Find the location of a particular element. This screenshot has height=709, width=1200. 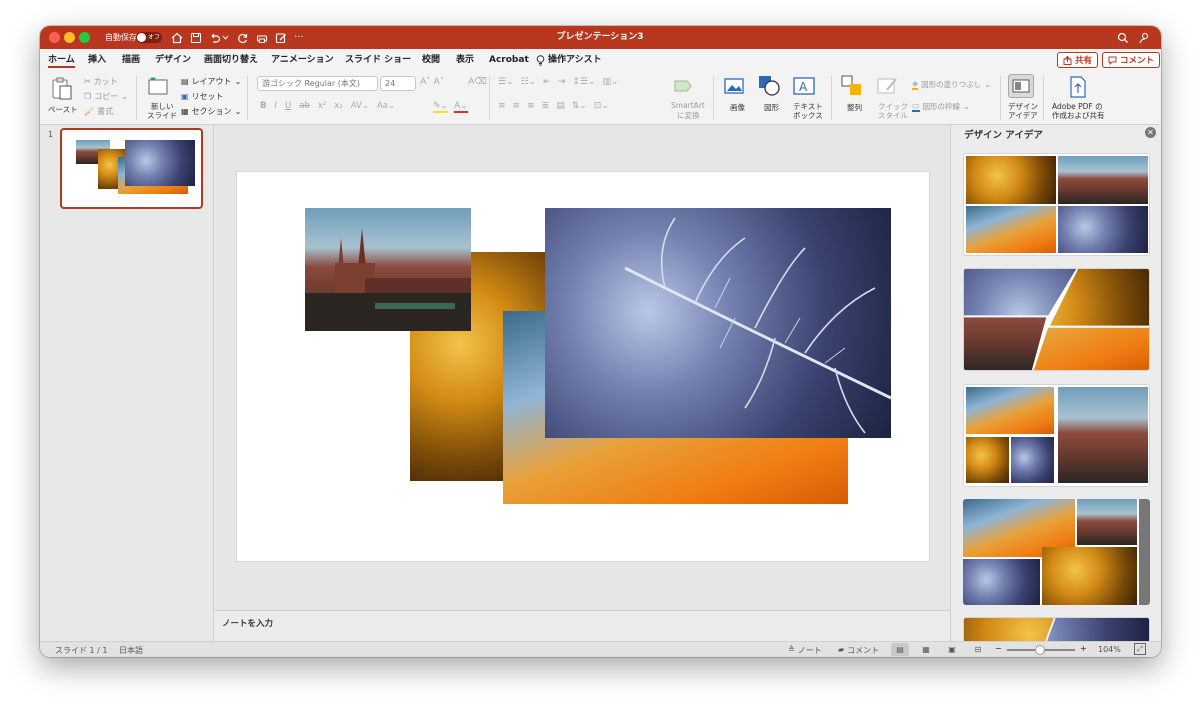

tab-draw: 描画 is located at coordinates (131, 60).